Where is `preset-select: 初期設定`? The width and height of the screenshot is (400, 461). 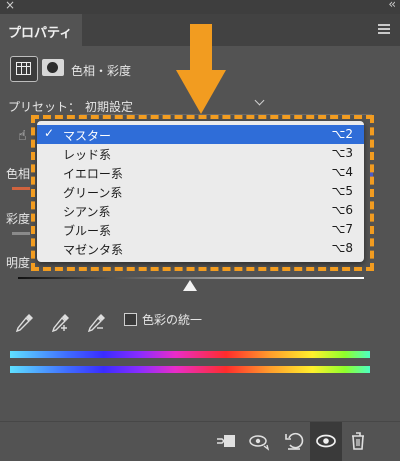
preset-select: 初期設定 is located at coordinates (226, 104).